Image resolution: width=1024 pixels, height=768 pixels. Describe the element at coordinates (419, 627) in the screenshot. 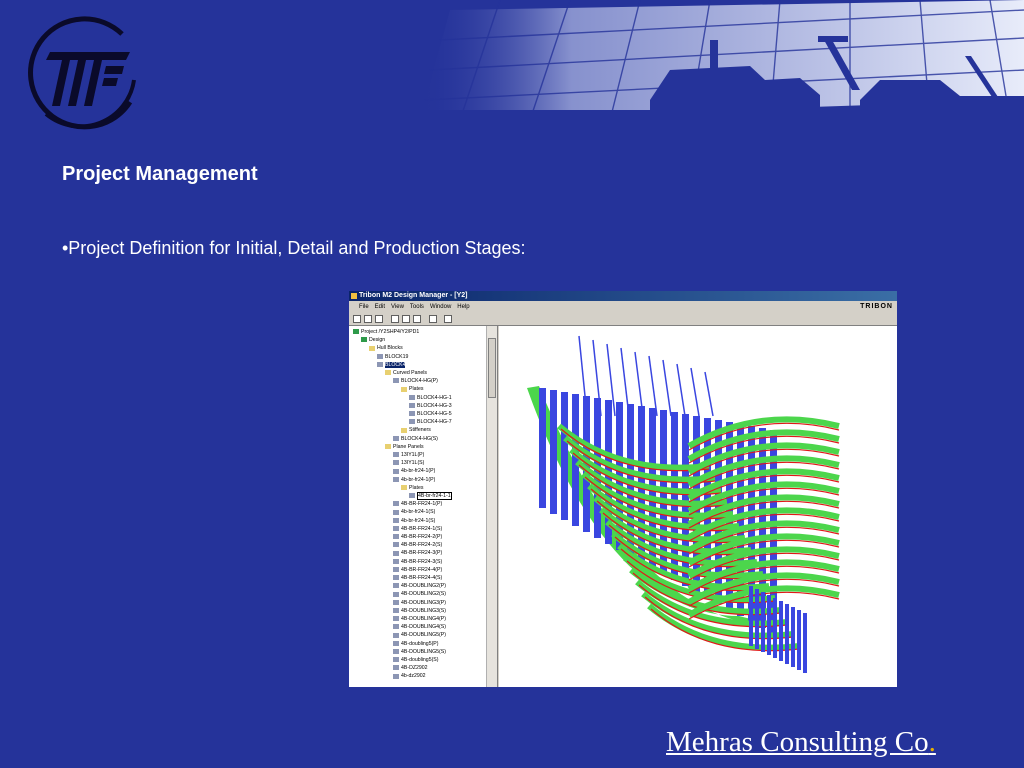

I see `tree-node: 4B-DOUBLING4(S)` at that location.